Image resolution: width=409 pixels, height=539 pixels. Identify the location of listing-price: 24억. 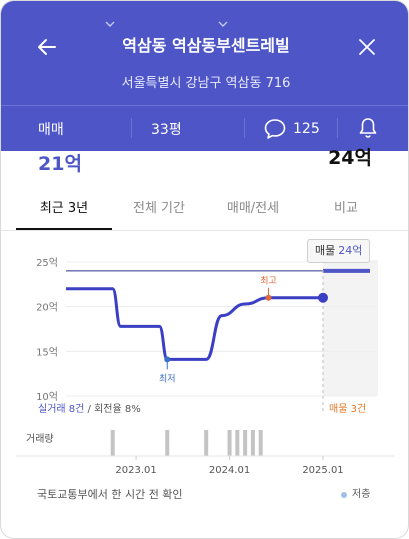
(350, 158).